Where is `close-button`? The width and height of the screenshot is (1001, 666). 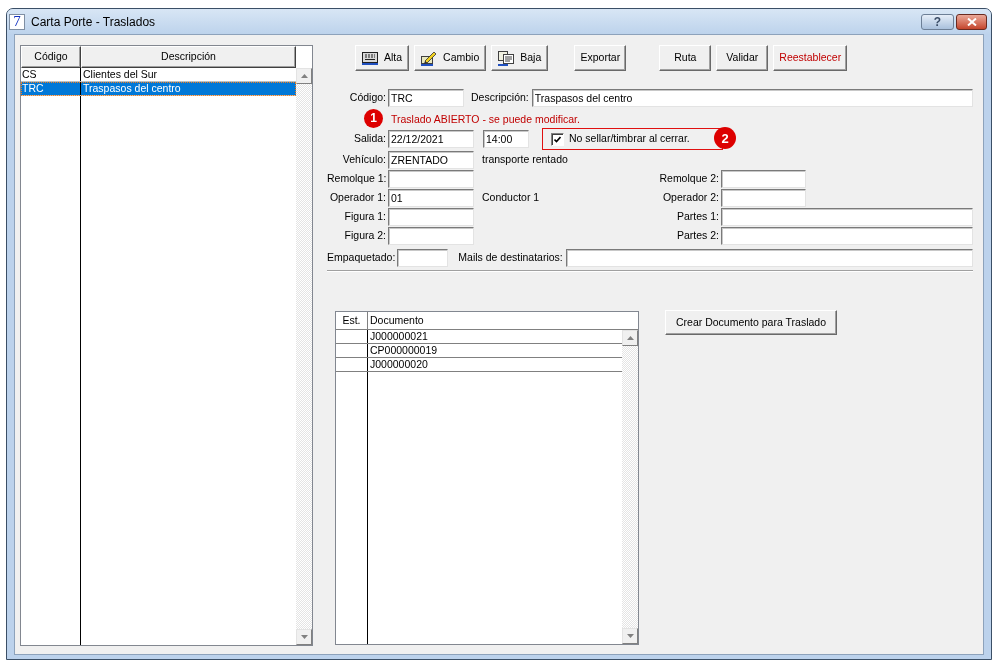 close-button is located at coordinates (971, 21).